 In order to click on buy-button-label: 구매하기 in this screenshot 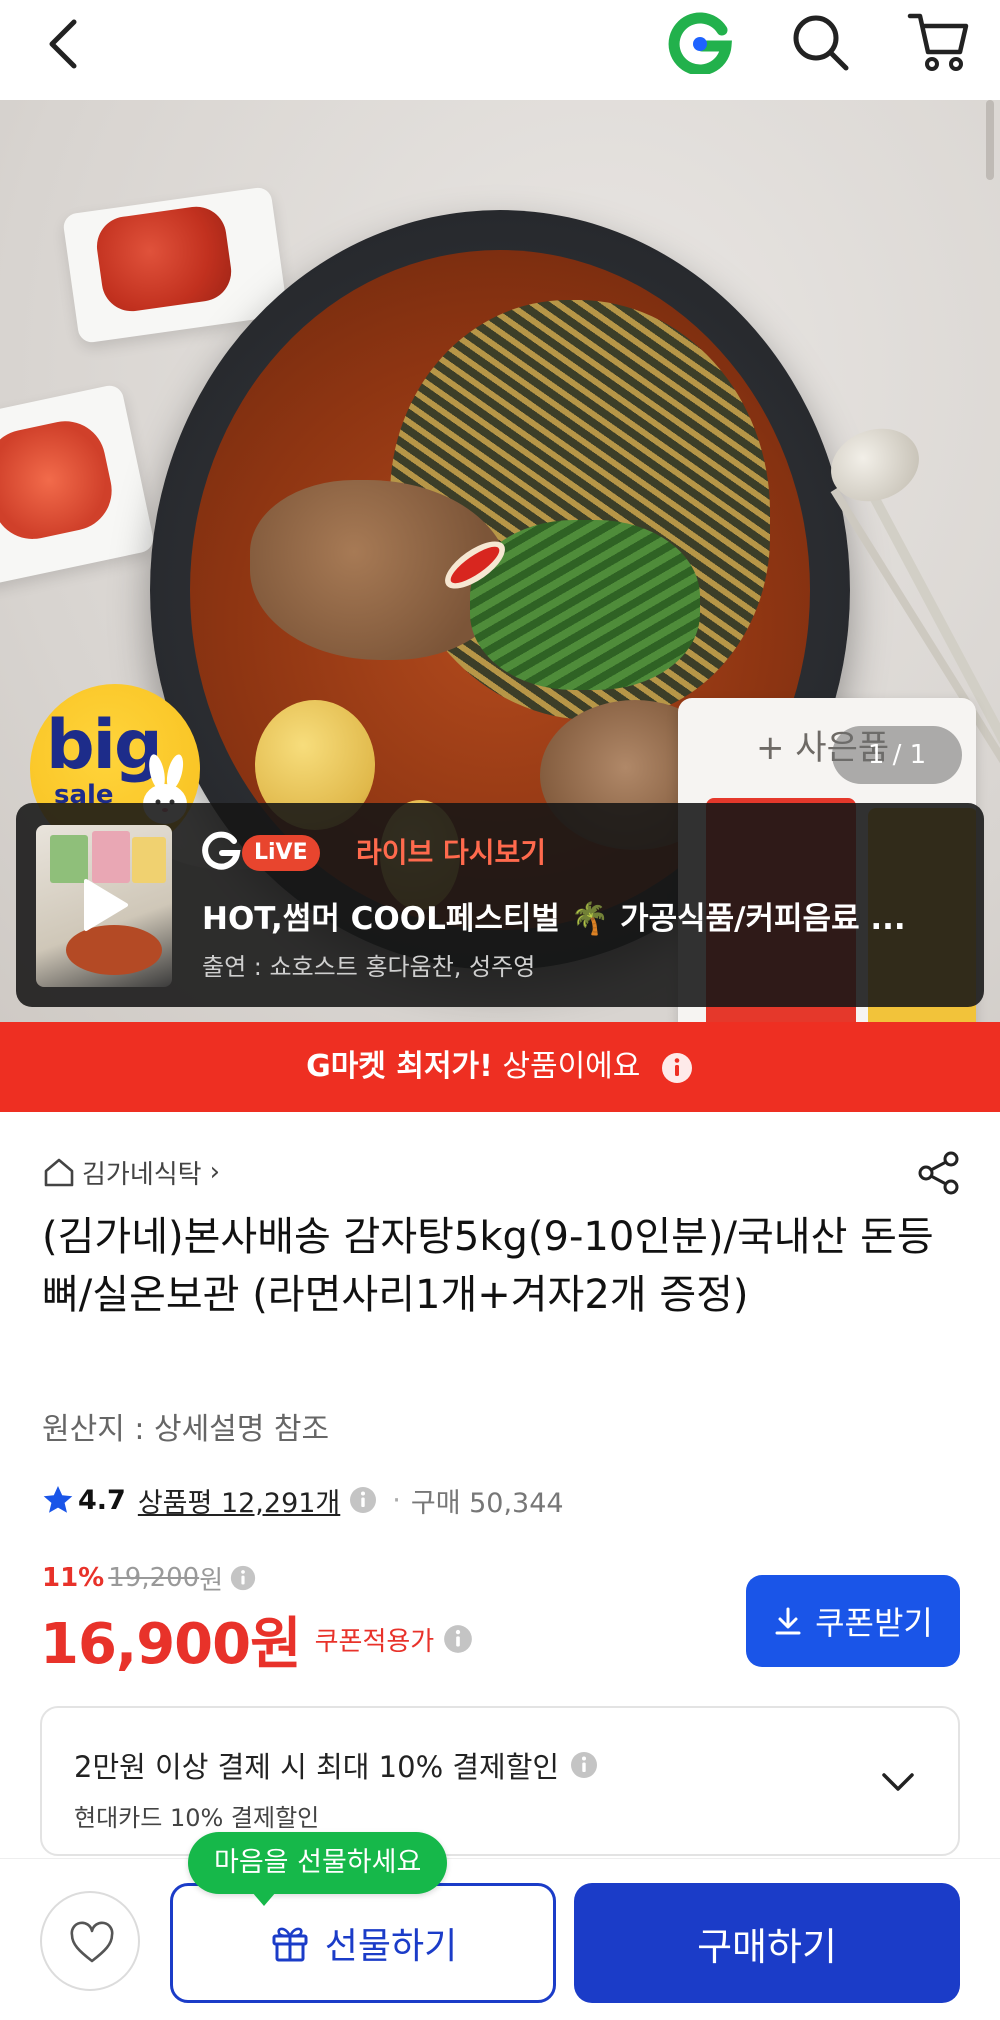, I will do `click(767, 1946)`.